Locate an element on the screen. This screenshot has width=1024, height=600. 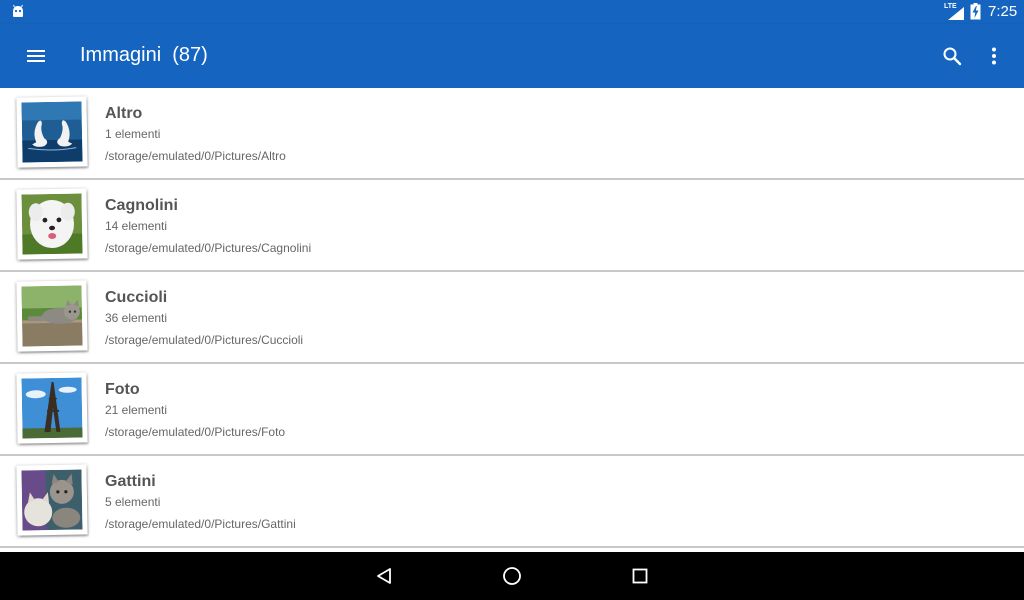
album-title: Foto is located at coordinates (122, 389).